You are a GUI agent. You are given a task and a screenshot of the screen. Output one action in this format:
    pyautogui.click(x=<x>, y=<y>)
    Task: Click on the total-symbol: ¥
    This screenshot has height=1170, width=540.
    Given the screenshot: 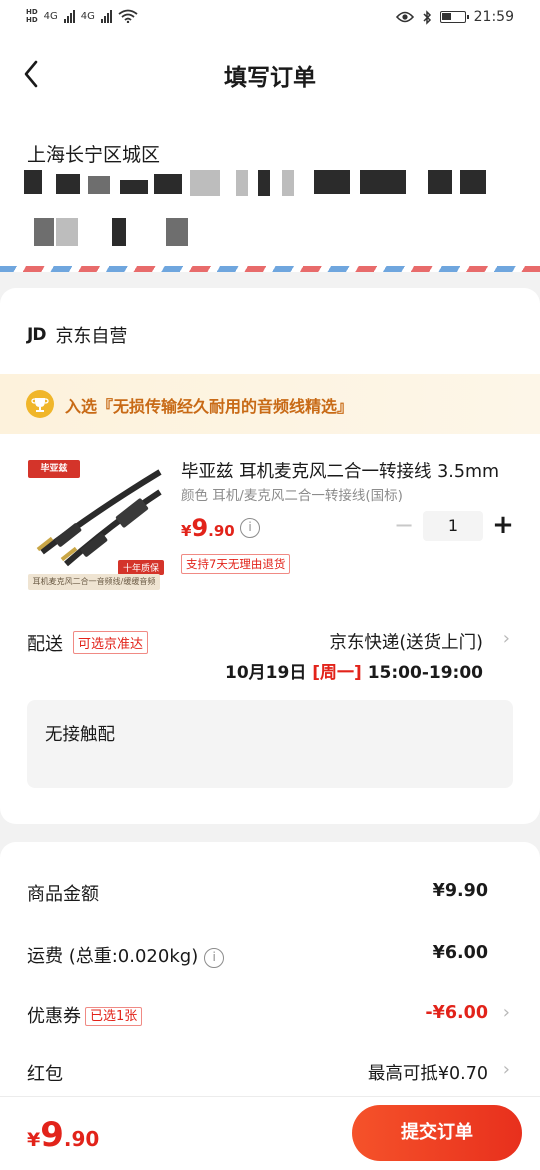 What is the action you would take?
    pyautogui.click(x=34, y=1140)
    